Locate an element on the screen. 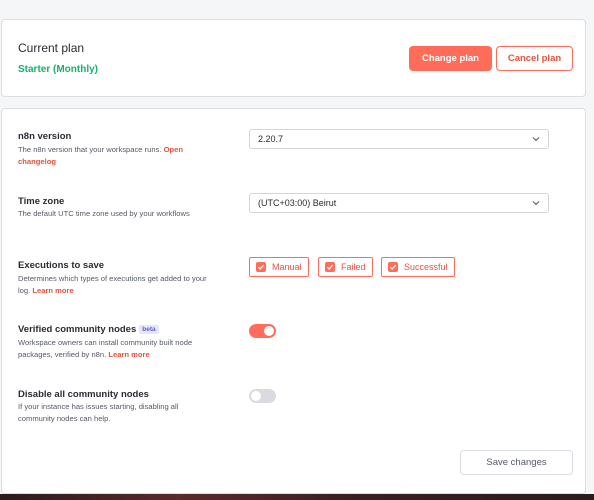  plan-name: Starter (Monthly) is located at coordinates (58, 69).